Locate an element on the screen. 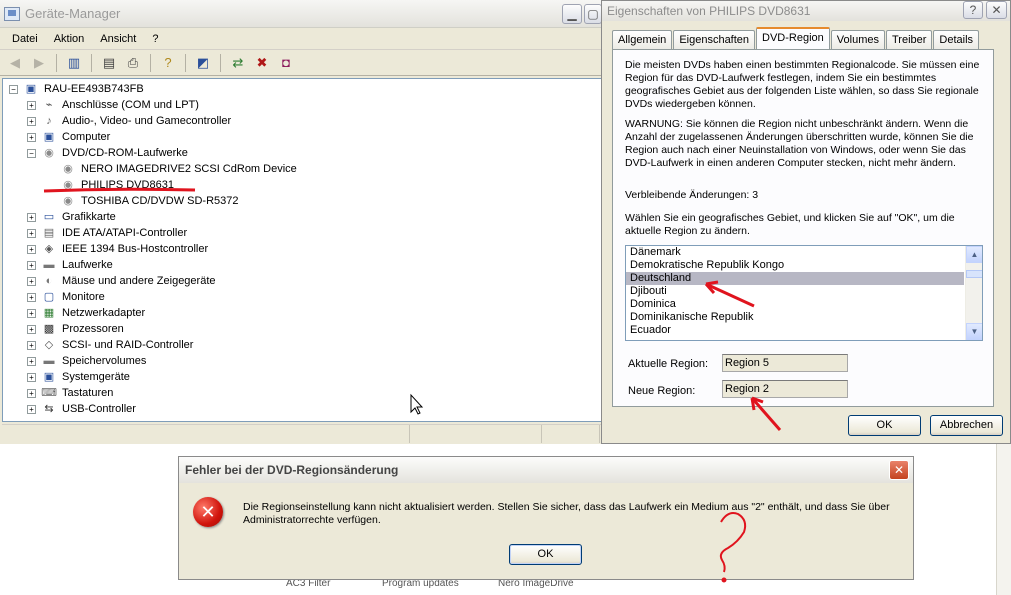  country-item: Demokratische Republik Kongo is located at coordinates (795, 265).